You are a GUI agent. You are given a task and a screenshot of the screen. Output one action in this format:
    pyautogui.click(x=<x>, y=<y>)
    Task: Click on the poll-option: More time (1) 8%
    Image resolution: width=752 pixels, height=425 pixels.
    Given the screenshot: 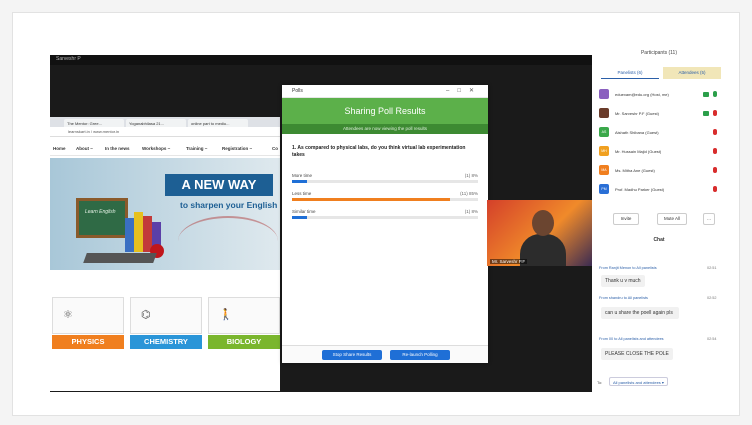 What is the action you would take?
    pyautogui.click(x=385, y=180)
    